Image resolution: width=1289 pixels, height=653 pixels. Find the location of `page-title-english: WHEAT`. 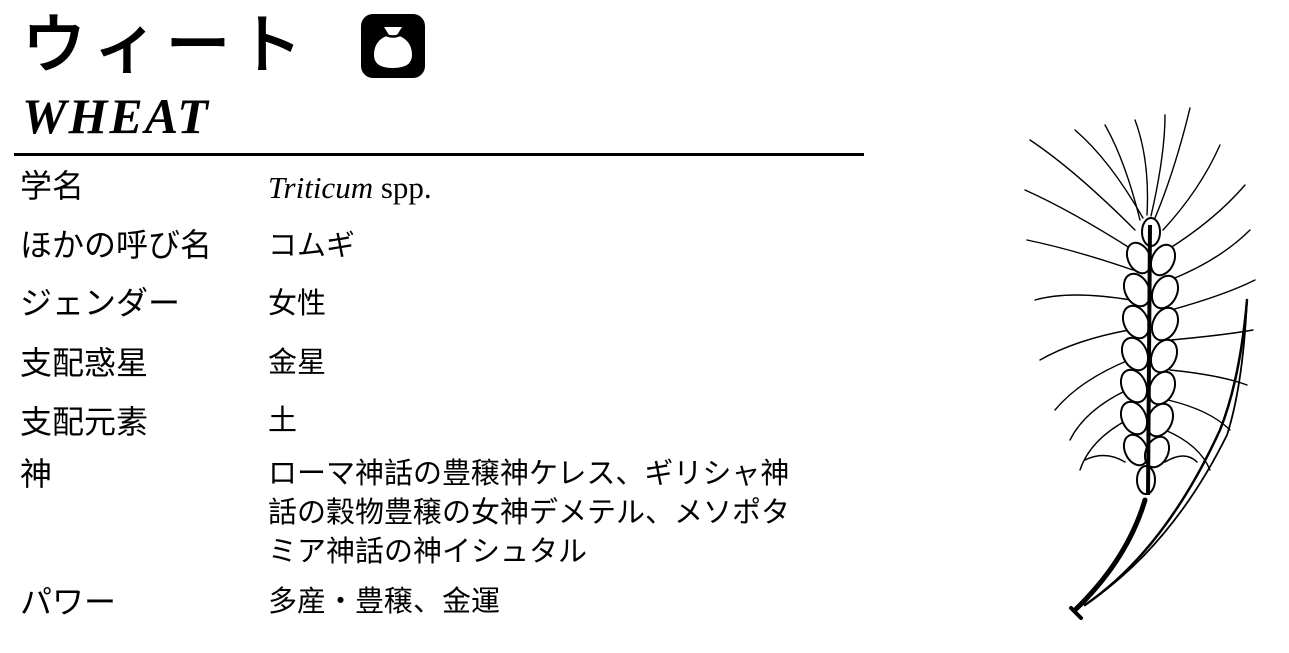

page-title-english: WHEAT is located at coordinates (116, 116).